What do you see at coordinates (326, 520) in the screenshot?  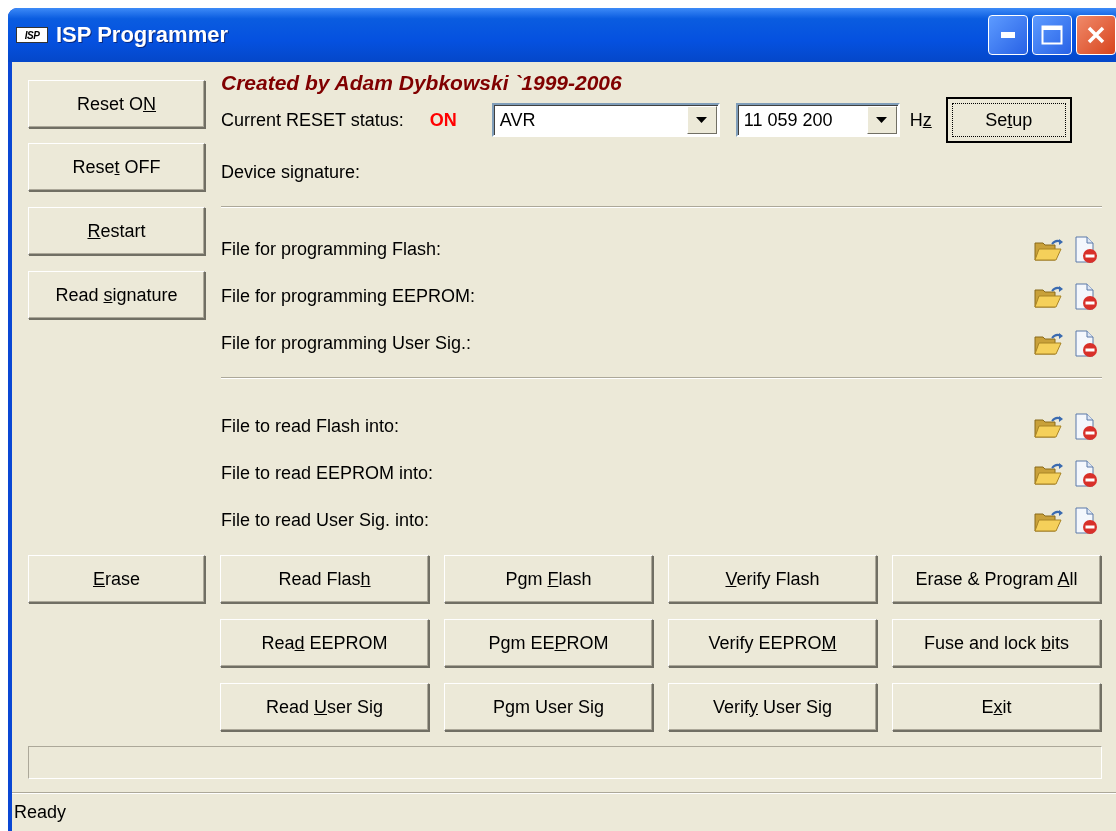 I see `file-label: File to read User Sig. into:` at bounding box center [326, 520].